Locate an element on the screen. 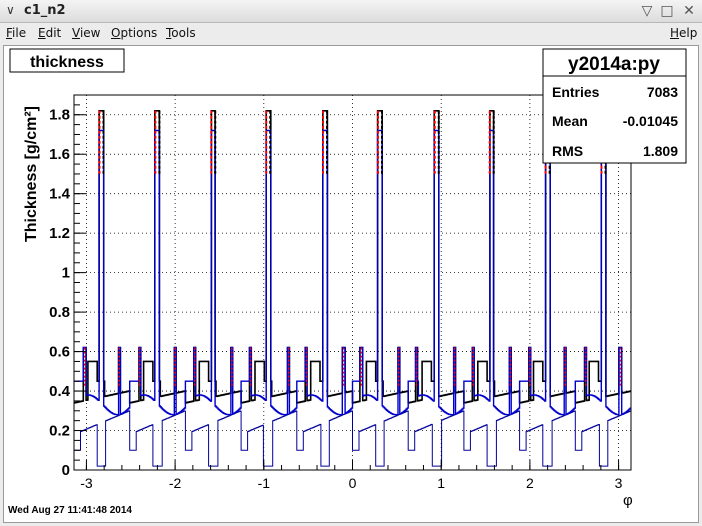  stats-rms-value: 1.809 is located at coordinates (660, 151).